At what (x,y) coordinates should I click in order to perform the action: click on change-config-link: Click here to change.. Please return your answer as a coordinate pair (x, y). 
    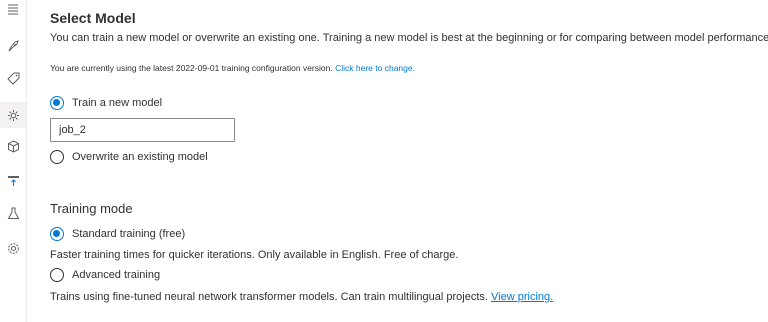
    Looking at the image, I should click on (375, 68).